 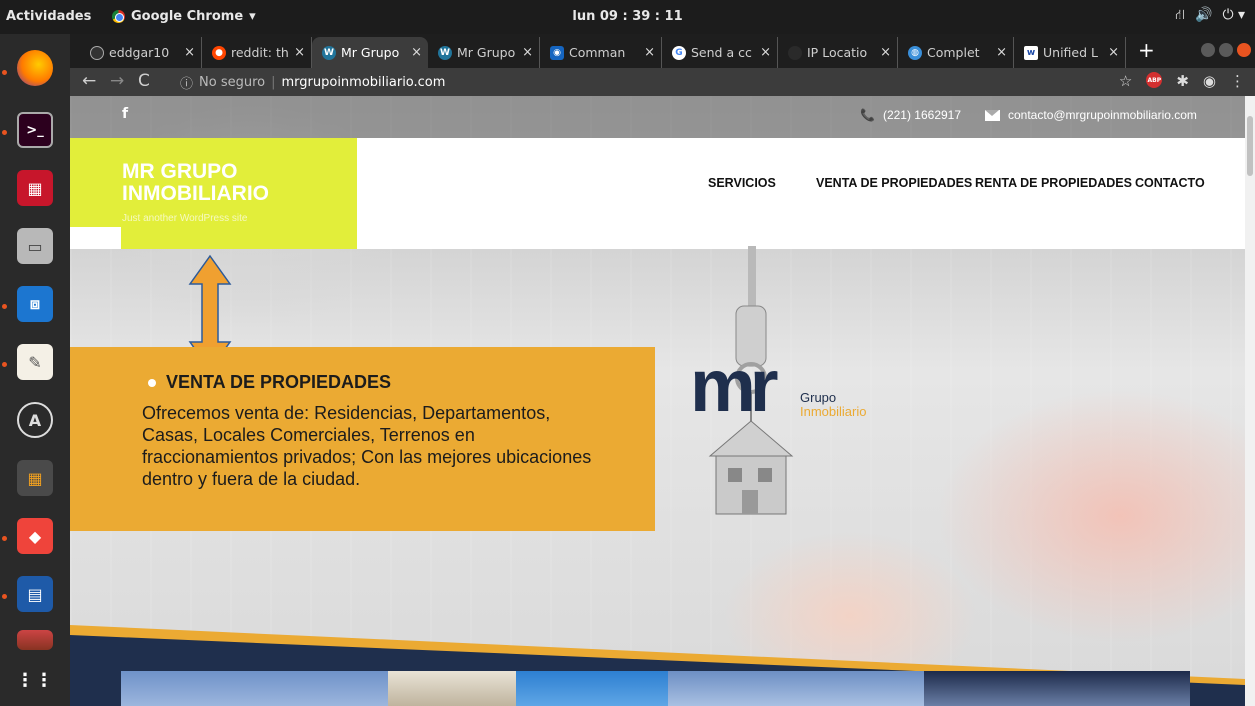 I want to click on address-bar: ⓘ No seguro | mrgrupoinmobiliario.com, so click(x=660, y=82).